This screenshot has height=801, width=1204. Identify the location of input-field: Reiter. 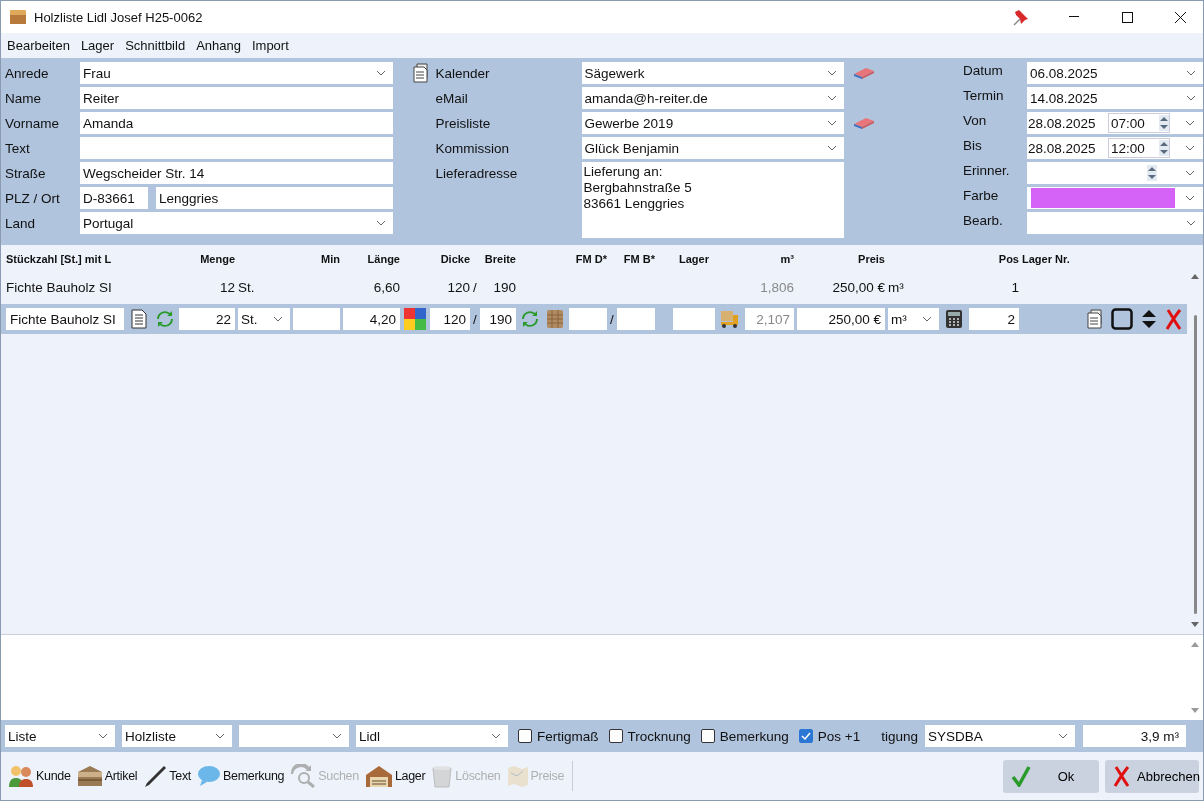
(236, 98).